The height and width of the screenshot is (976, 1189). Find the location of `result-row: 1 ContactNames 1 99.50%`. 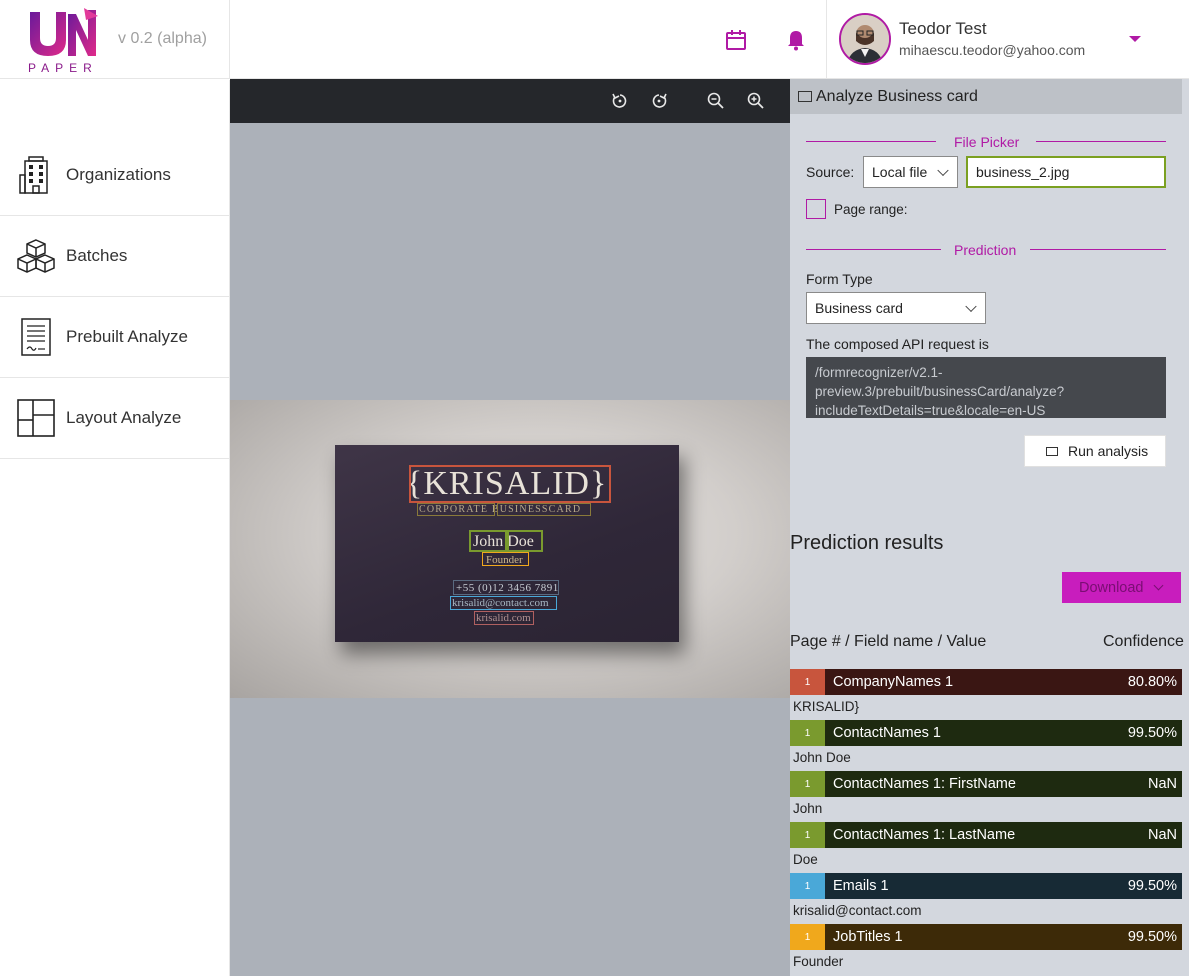

result-row: 1 ContactNames 1 99.50% is located at coordinates (986, 733).